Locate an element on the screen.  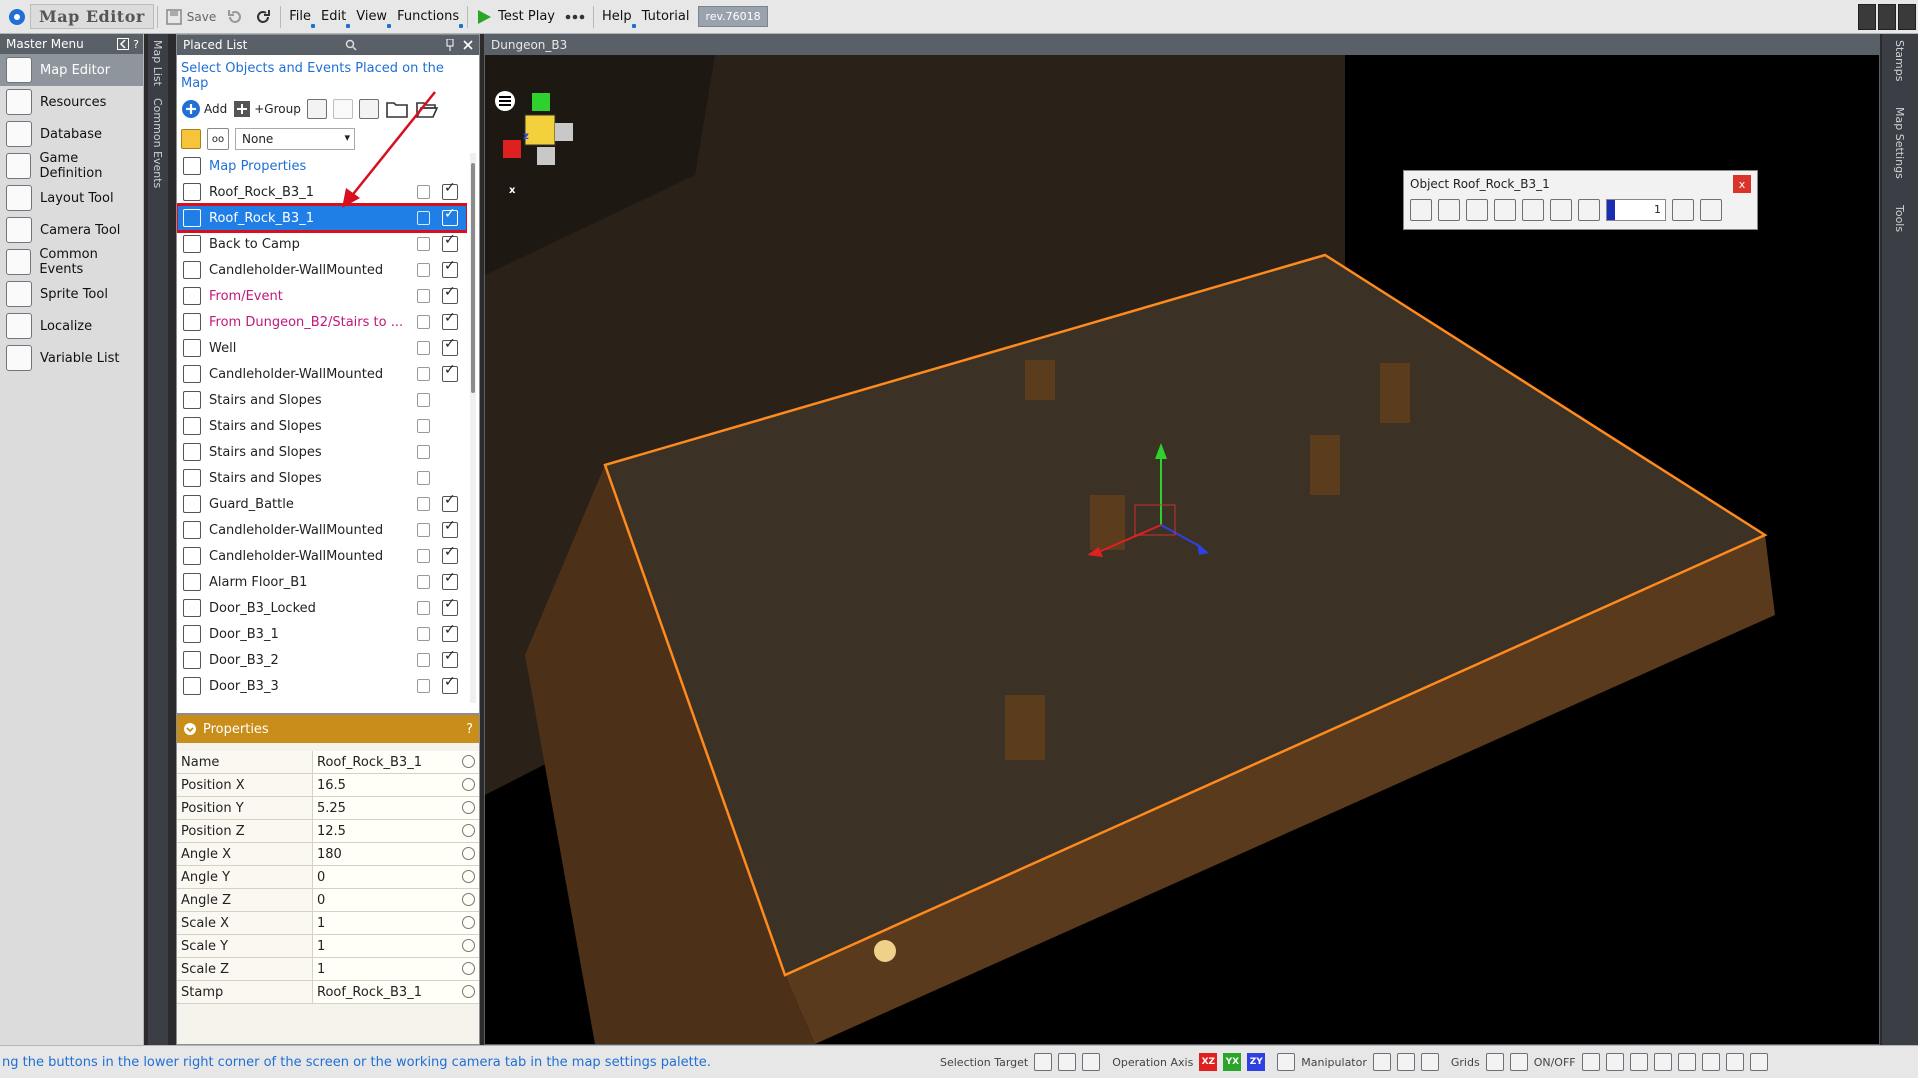
undo-button is located at coordinates (235, 17).